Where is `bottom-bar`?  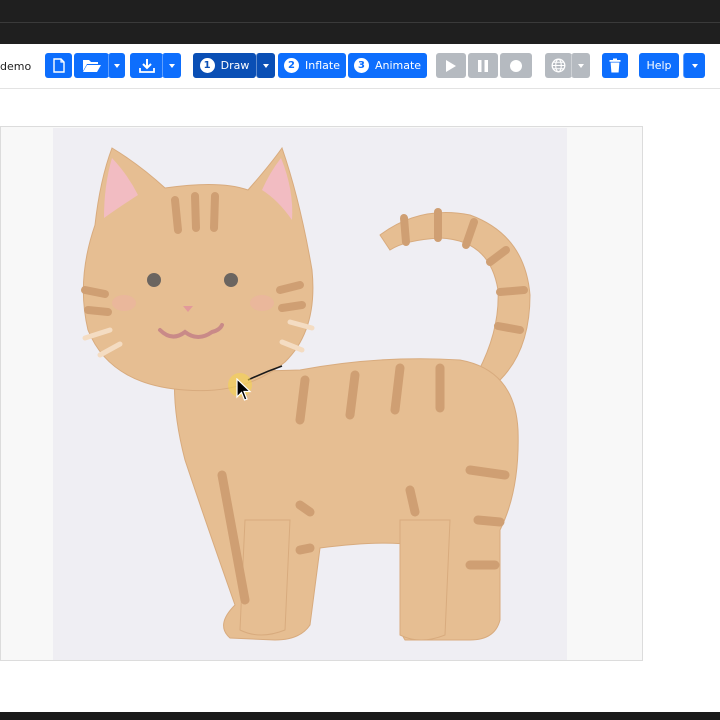 bottom-bar is located at coordinates (360, 716).